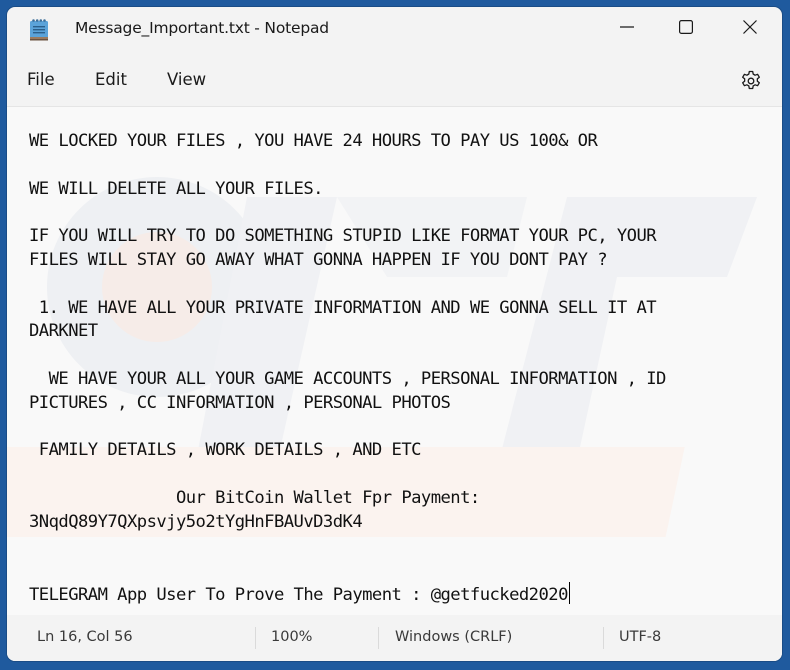 Image resolution: width=790 pixels, height=670 pixels. Describe the element at coordinates (394, 638) in the screenshot. I see `status-bar: Ln 16, Col 56 100% Windows (CRLF) UTF-8` at that location.